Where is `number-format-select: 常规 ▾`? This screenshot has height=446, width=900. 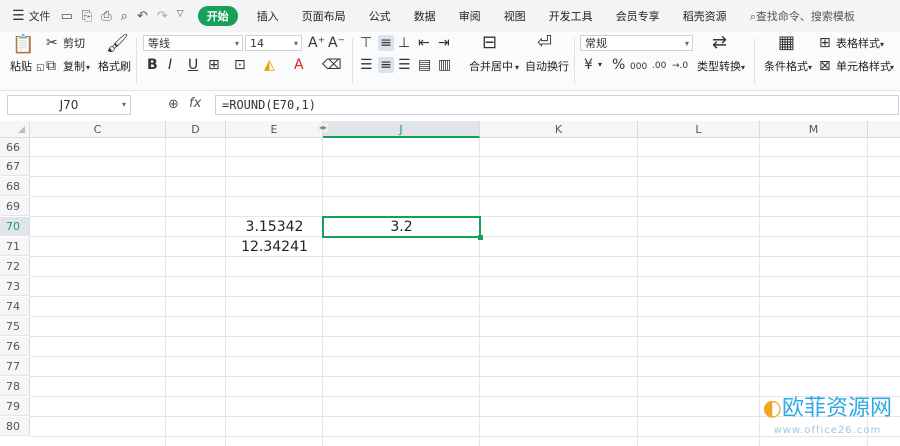
number-format-select: 常规 ▾ is located at coordinates (636, 43).